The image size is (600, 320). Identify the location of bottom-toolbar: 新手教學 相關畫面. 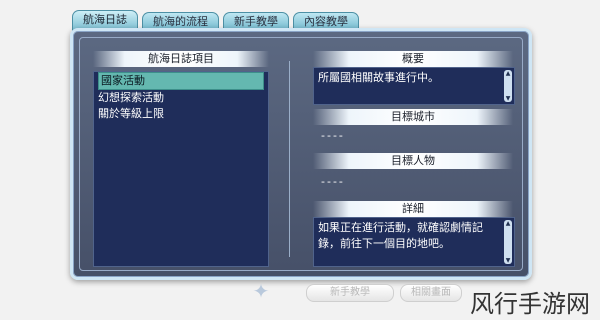
(369, 294).